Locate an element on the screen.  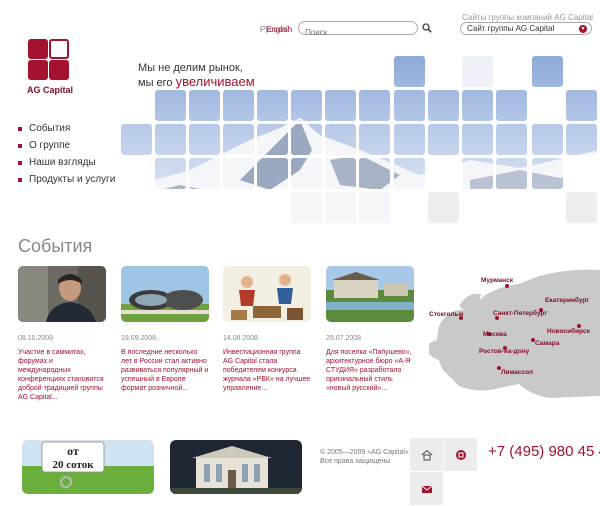
logo: AG Capital is located at coordinates (52, 68).